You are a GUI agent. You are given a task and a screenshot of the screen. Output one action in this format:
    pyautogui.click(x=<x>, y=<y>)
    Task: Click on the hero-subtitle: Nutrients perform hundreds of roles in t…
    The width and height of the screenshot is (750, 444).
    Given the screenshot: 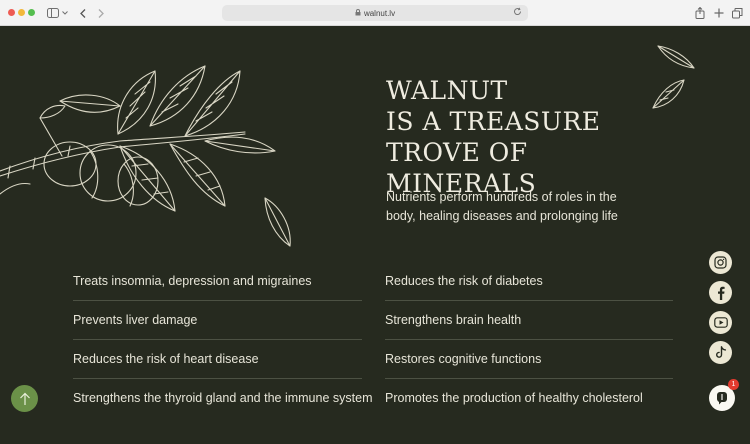 What is the action you would take?
    pyautogui.click(x=502, y=206)
    